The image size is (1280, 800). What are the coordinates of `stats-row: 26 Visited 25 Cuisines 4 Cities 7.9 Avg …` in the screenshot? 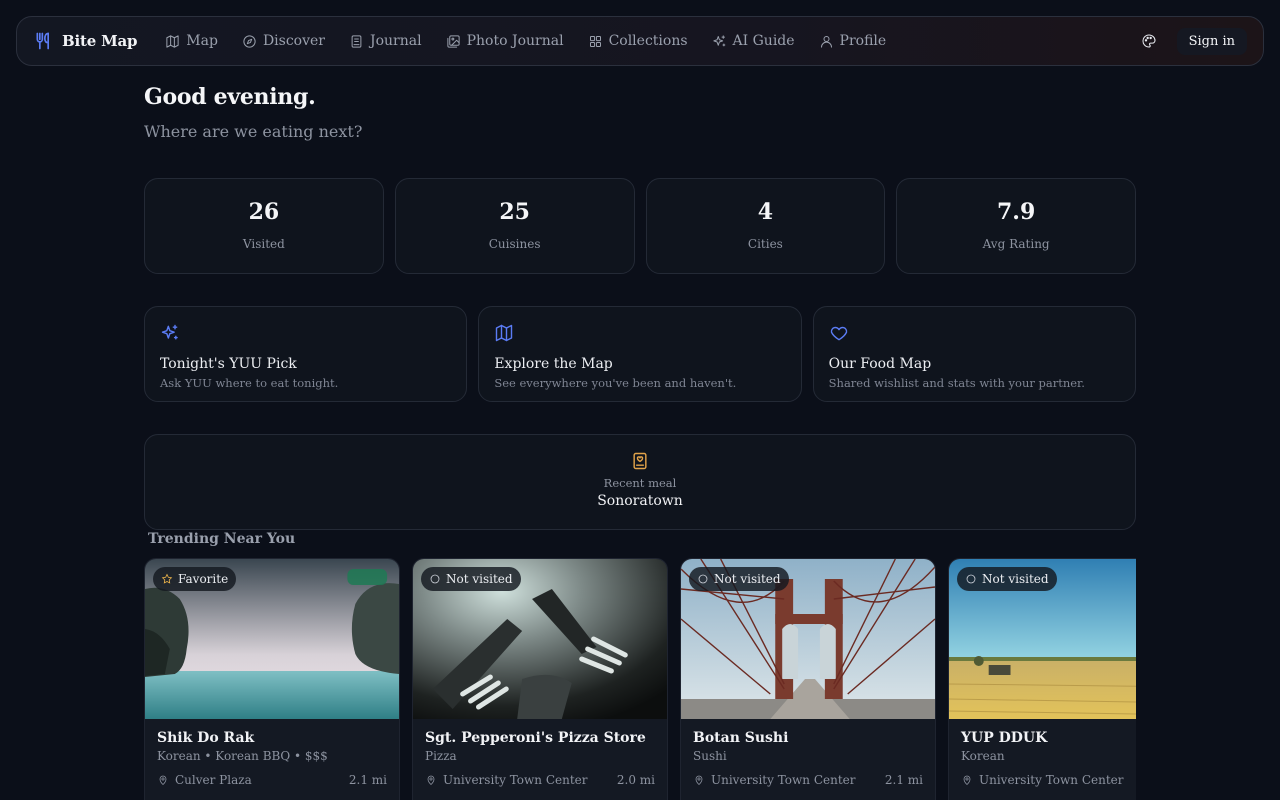 It's located at (640, 226).